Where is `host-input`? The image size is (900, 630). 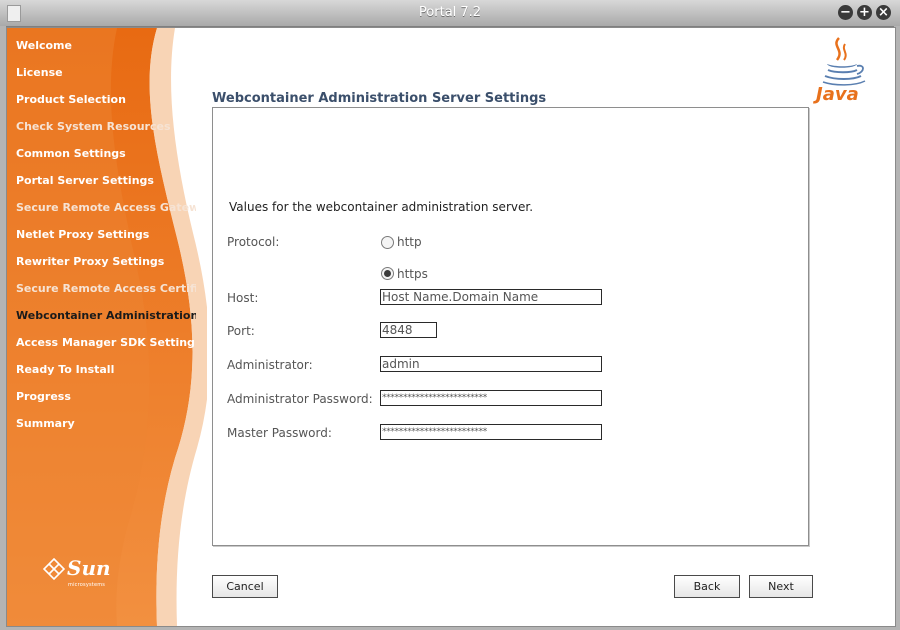
host-input is located at coordinates (491, 297).